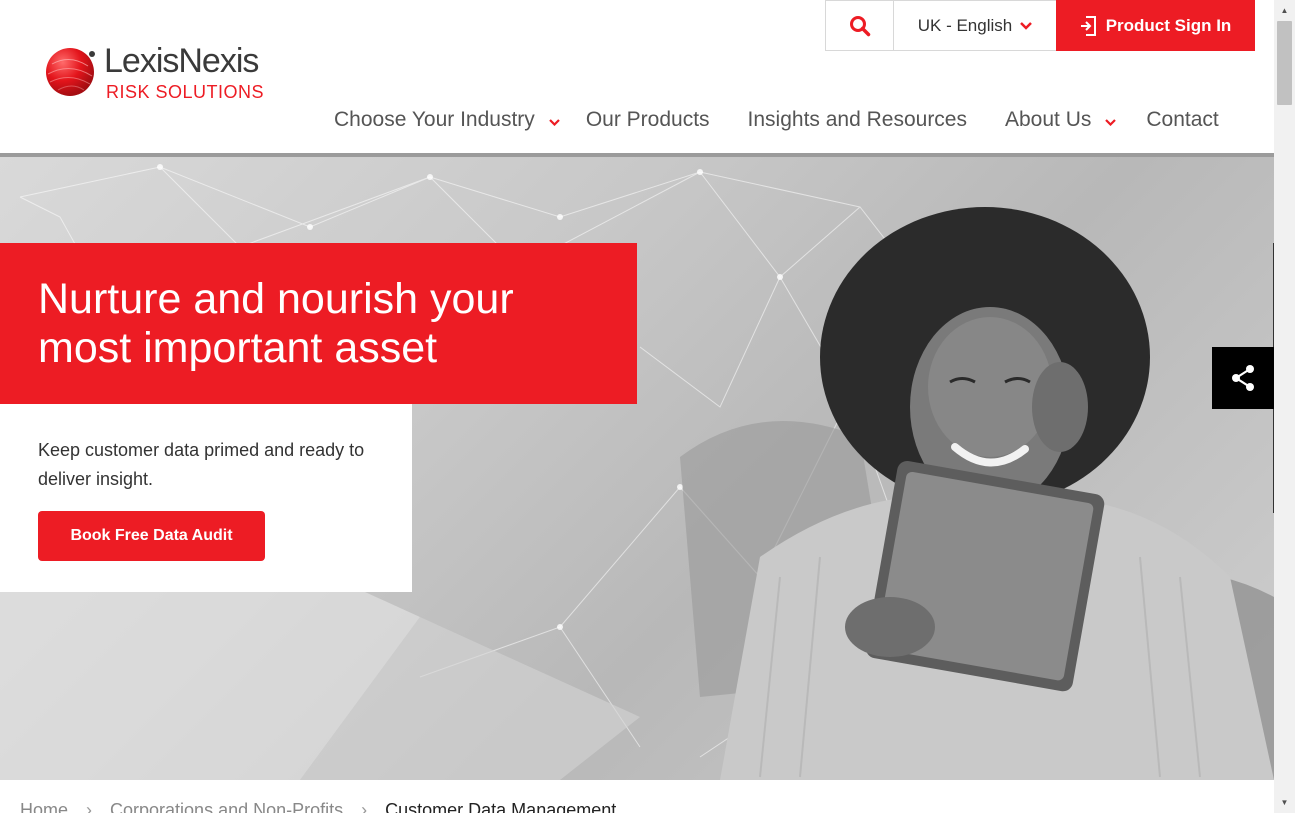 Image resolution: width=1295 pixels, height=813 pixels. I want to click on nav-item-contact: Contact, so click(1182, 120).